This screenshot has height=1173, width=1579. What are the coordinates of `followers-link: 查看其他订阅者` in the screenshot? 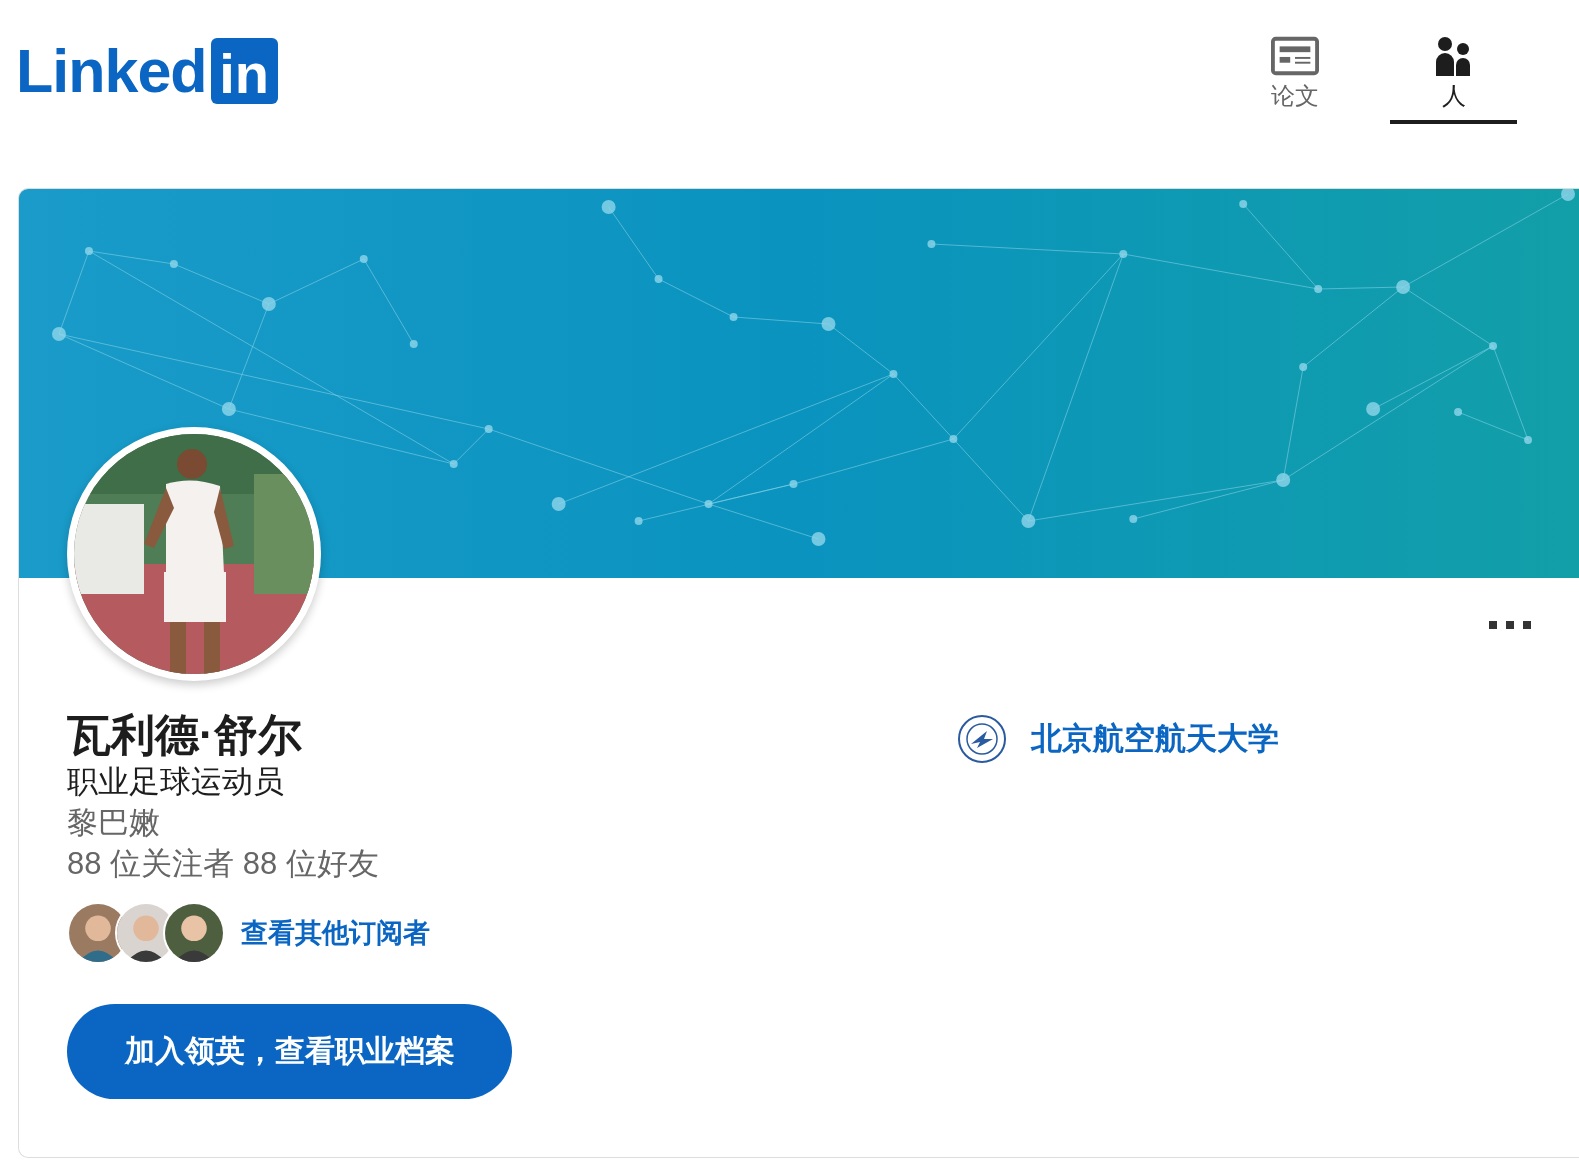 It's located at (335, 933).